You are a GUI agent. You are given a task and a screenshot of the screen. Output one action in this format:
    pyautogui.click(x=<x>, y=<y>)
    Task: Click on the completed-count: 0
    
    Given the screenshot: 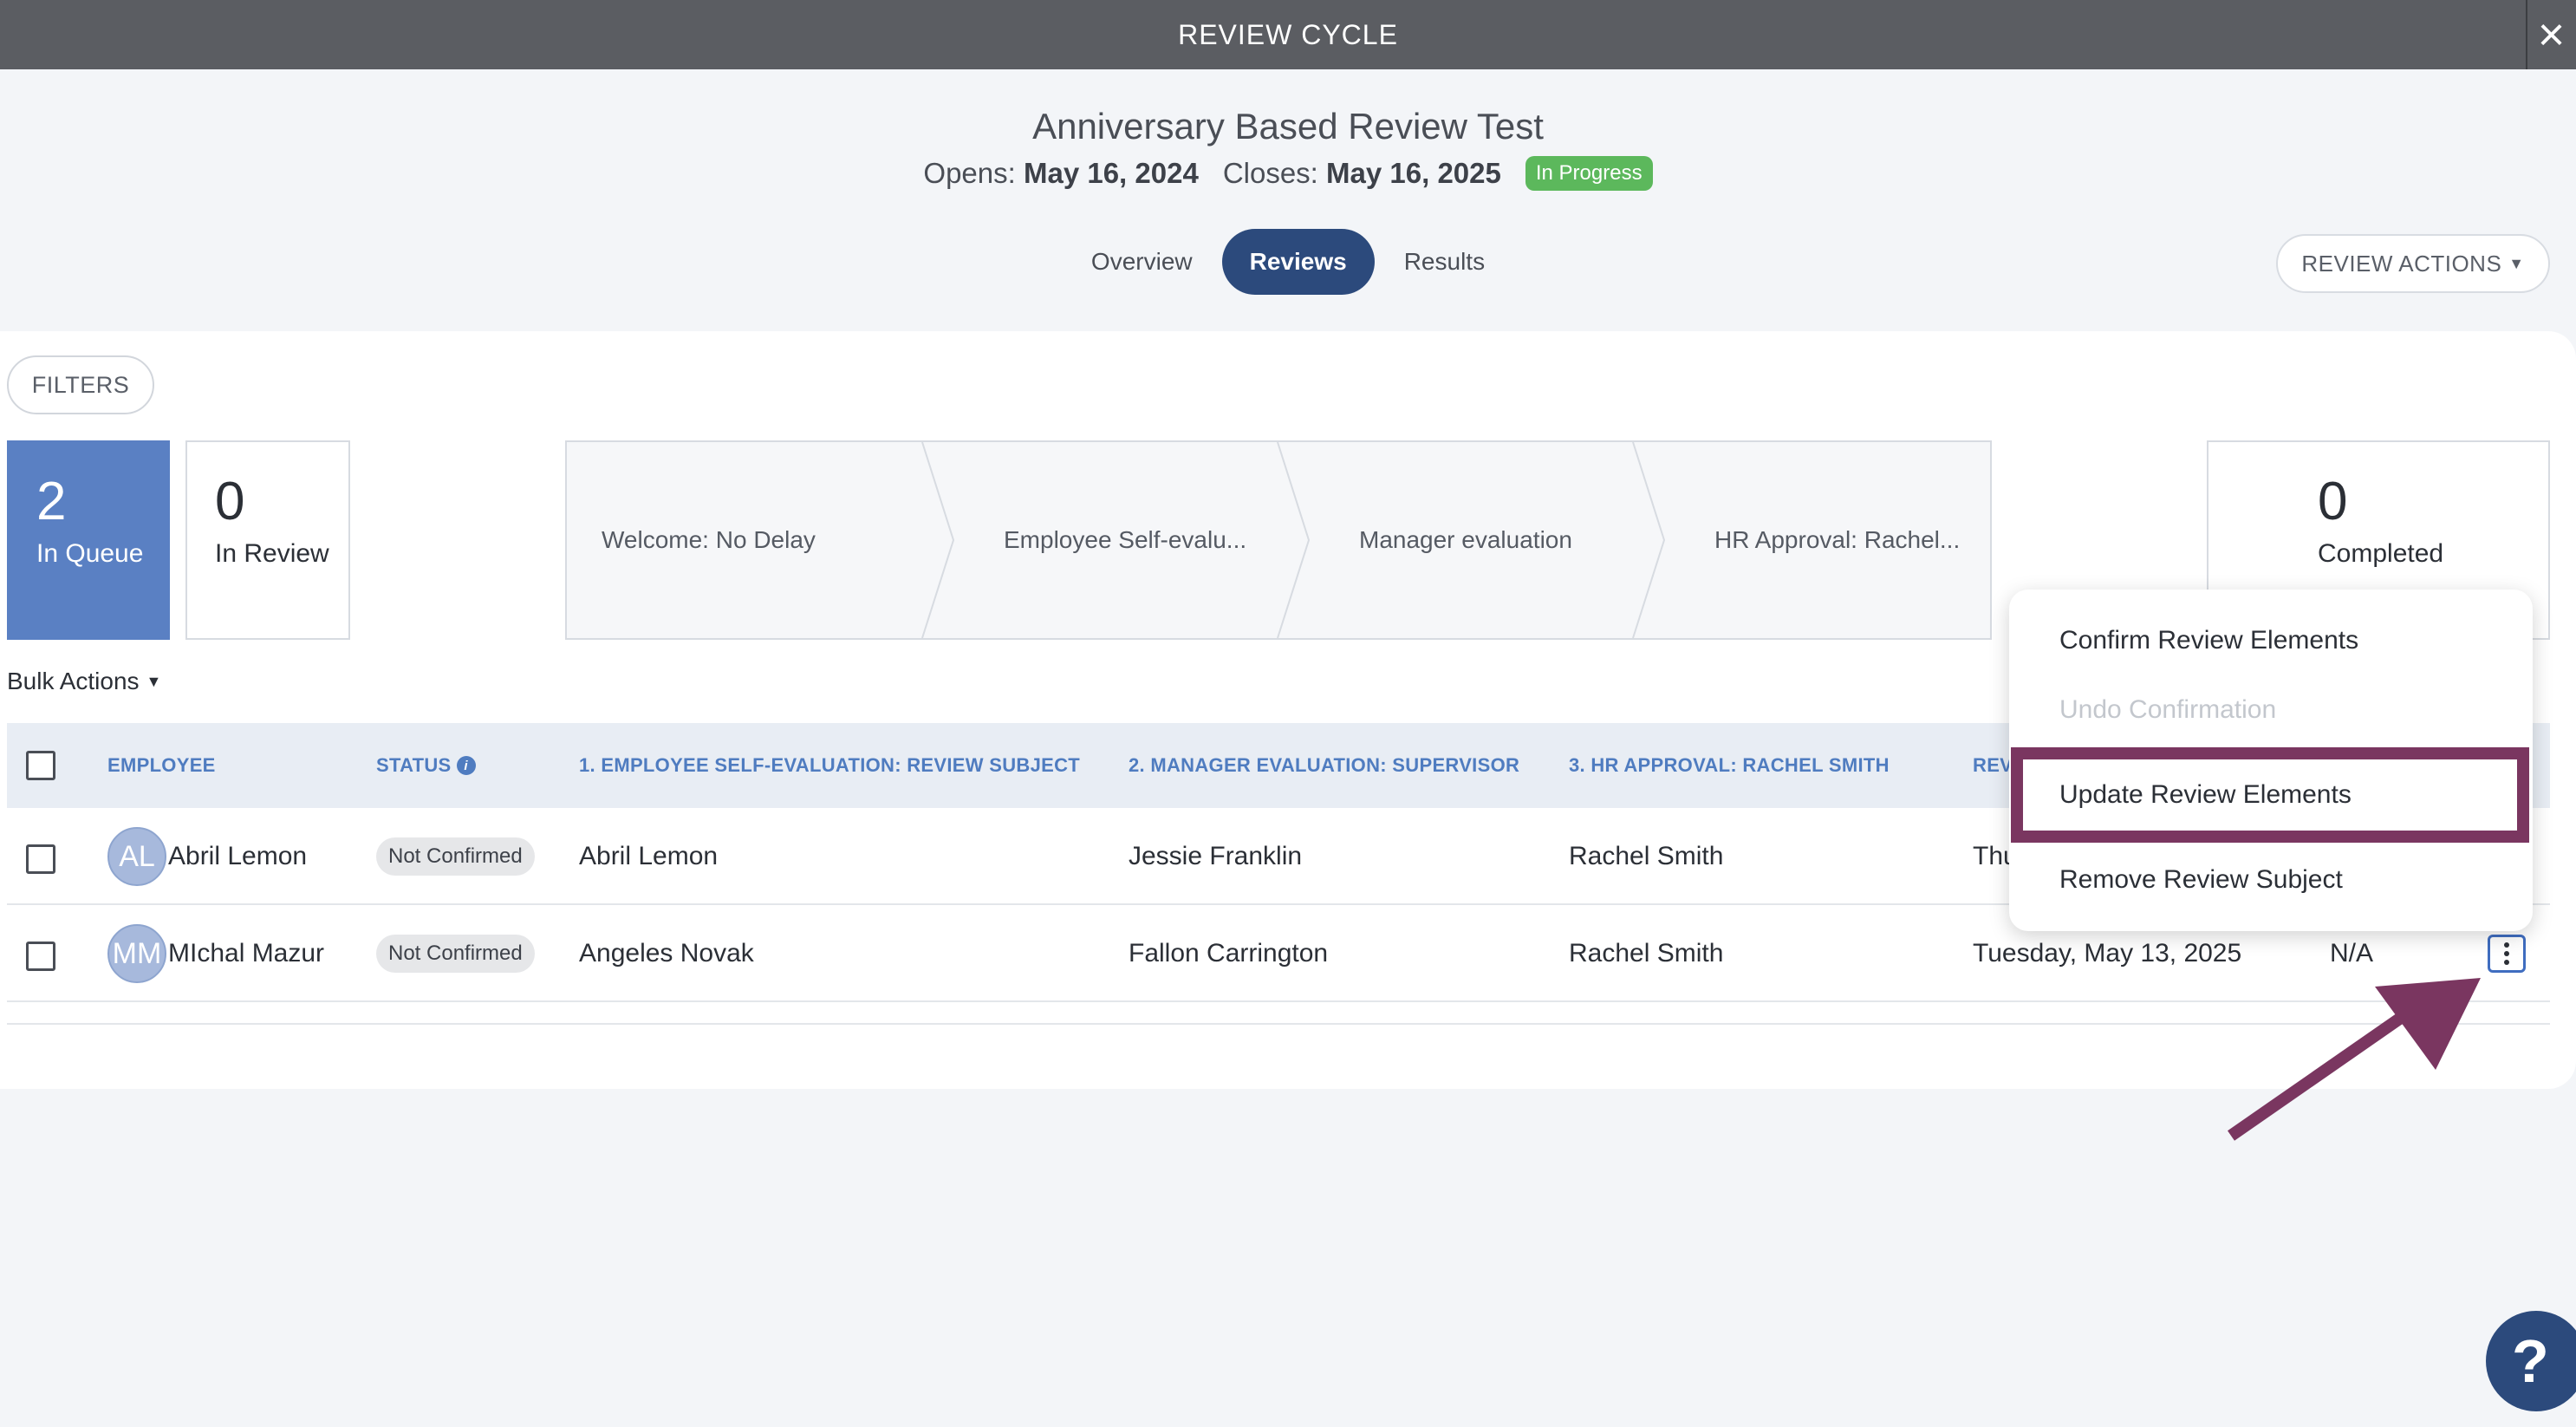 What is the action you would take?
    pyautogui.click(x=2333, y=501)
    